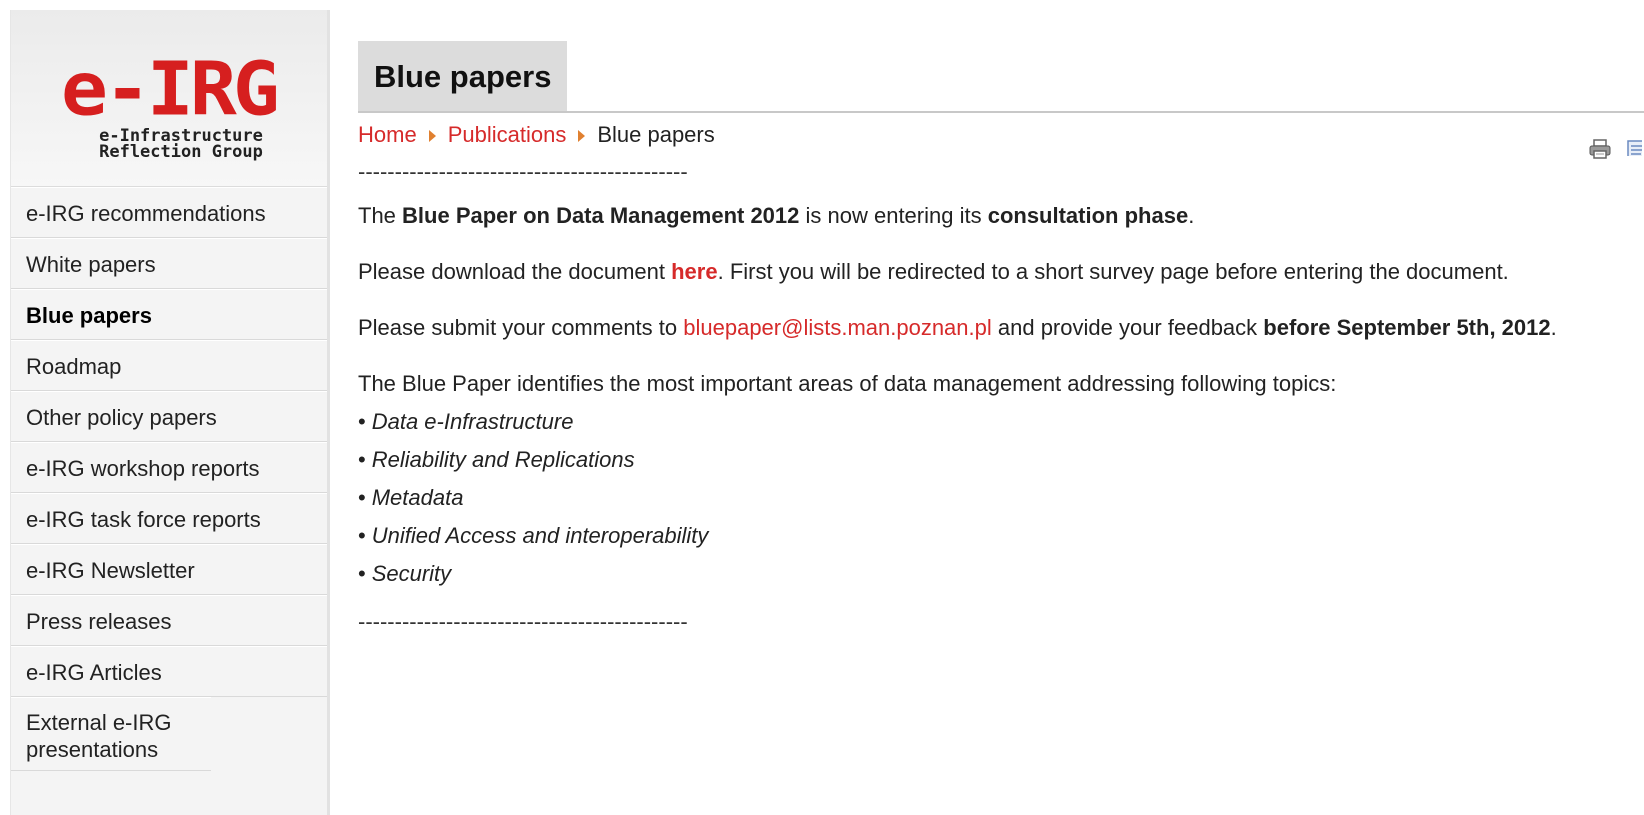 The width and height of the screenshot is (1644, 815). Describe the element at coordinates (1001, 422) in the screenshot. I see `list-item: • Data e-Infrastructure` at that location.